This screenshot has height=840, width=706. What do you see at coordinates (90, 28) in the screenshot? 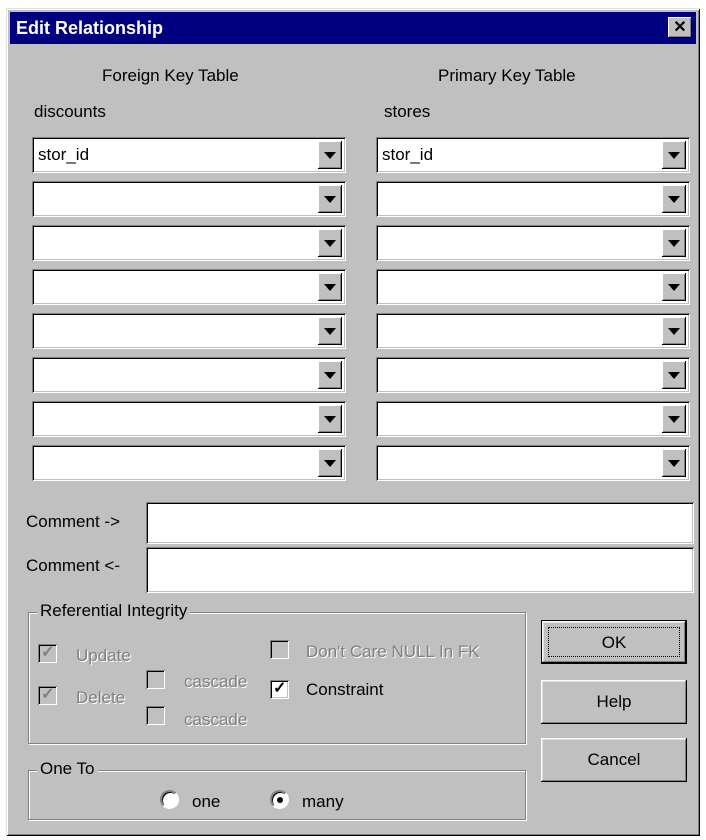
I see `window-title: Edit Relationship` at bounding box center [90, 28].